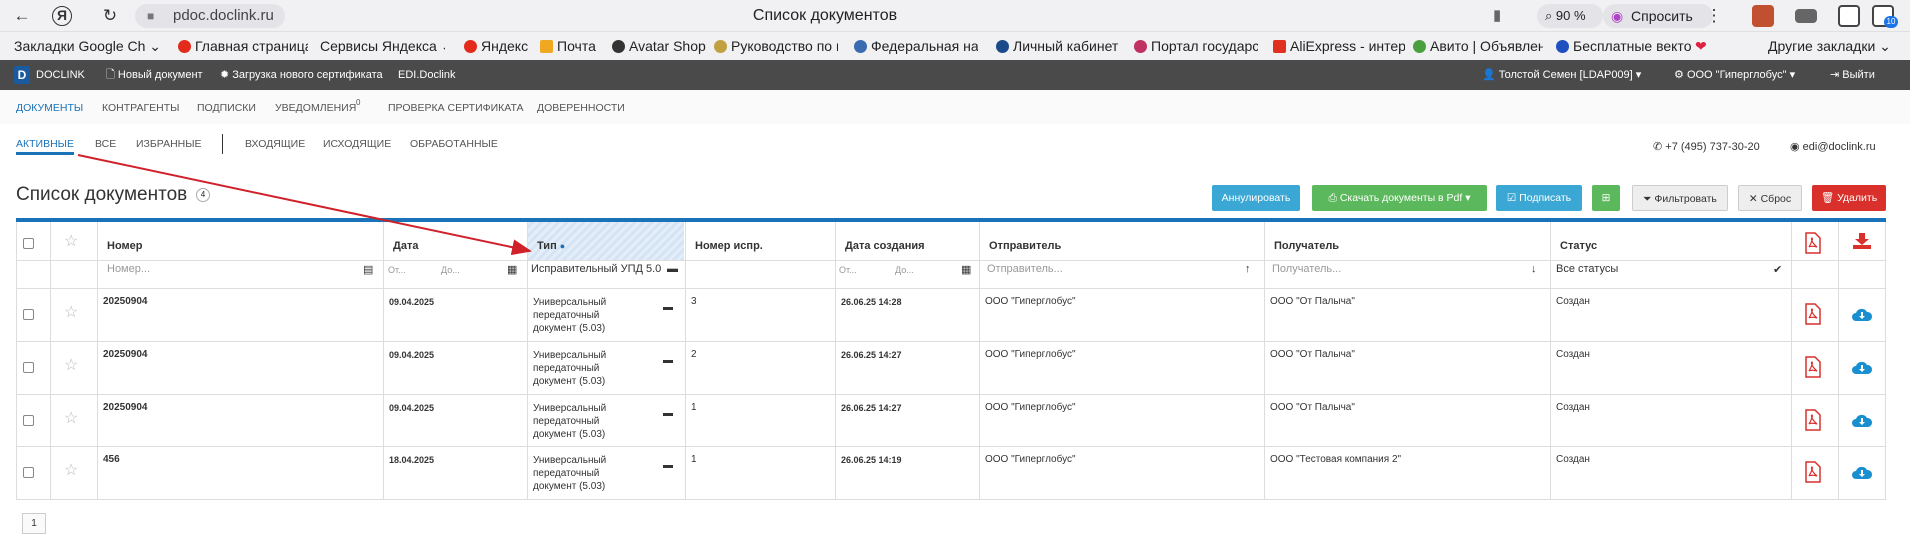 This screenshot has height=542, width=1910. I want to click on nav-powers: ДОВЕРЕННОСТИ, so click(581, 108).